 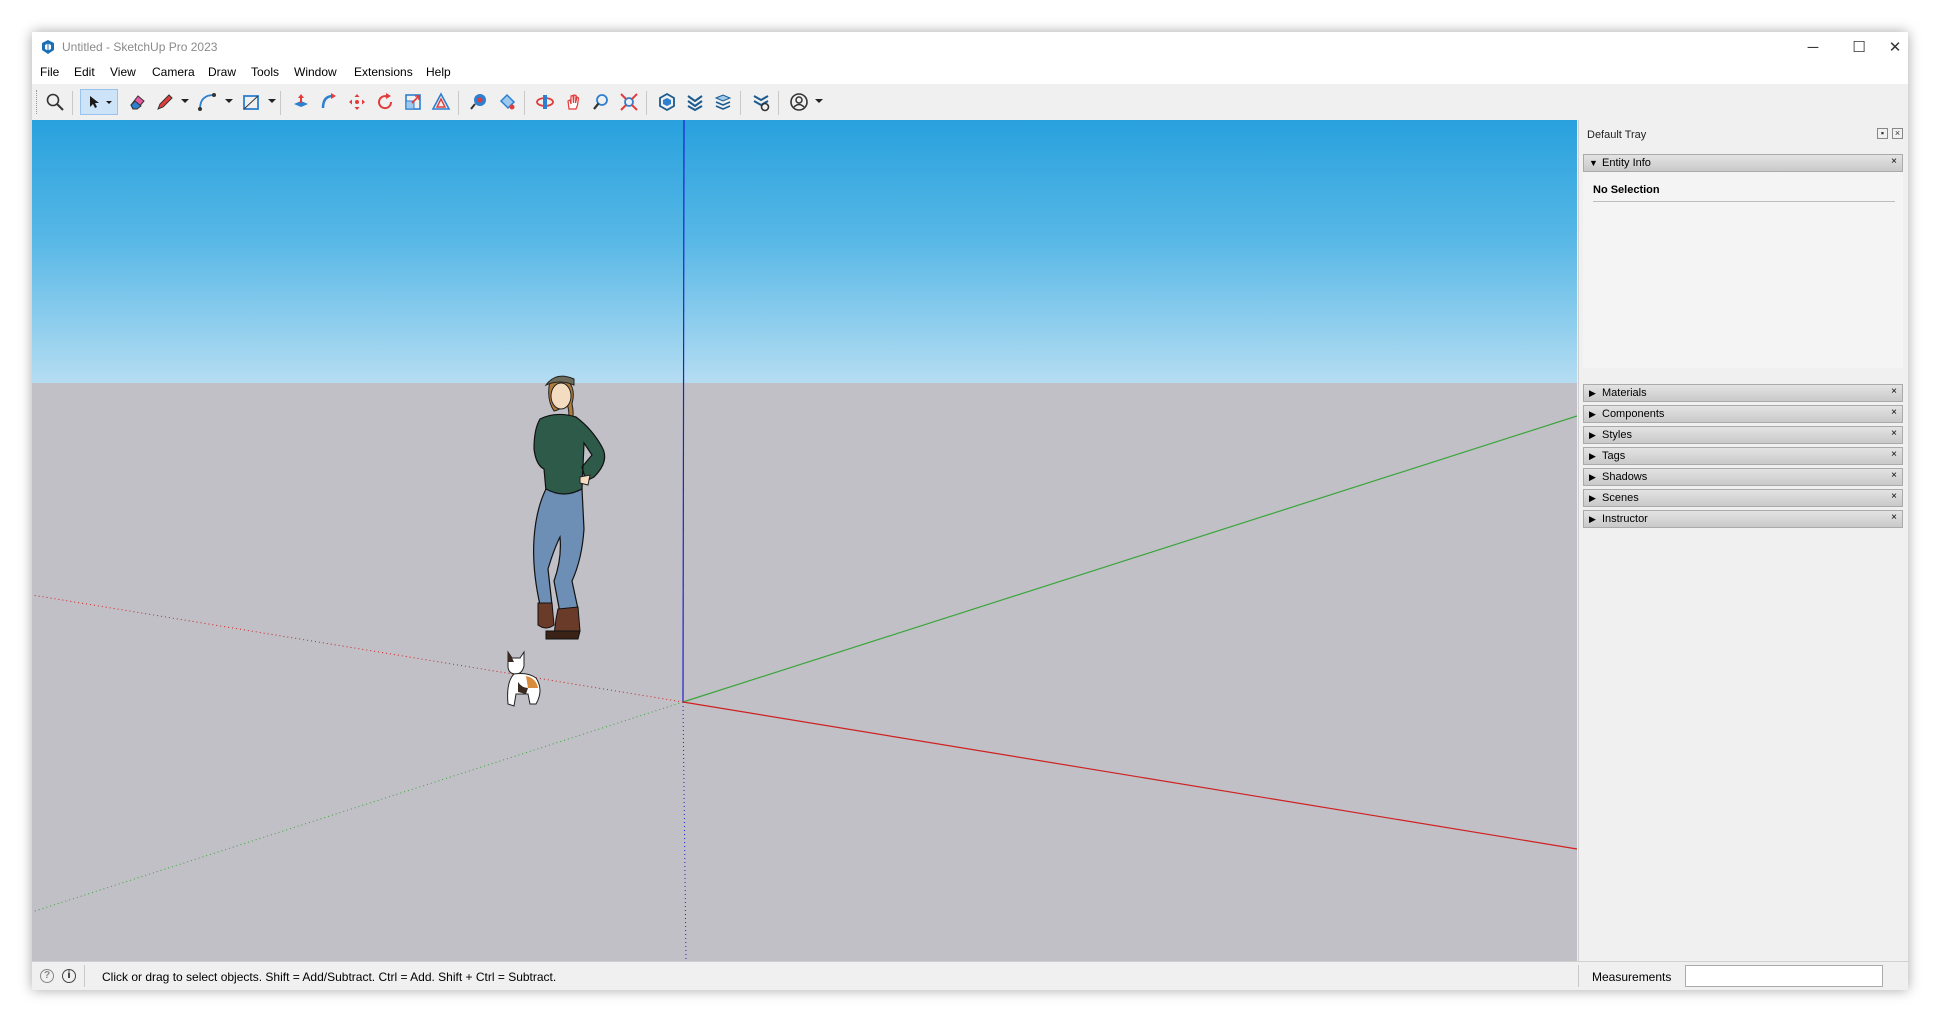 I want to click on arc-icon, so click(x=207, y=102).